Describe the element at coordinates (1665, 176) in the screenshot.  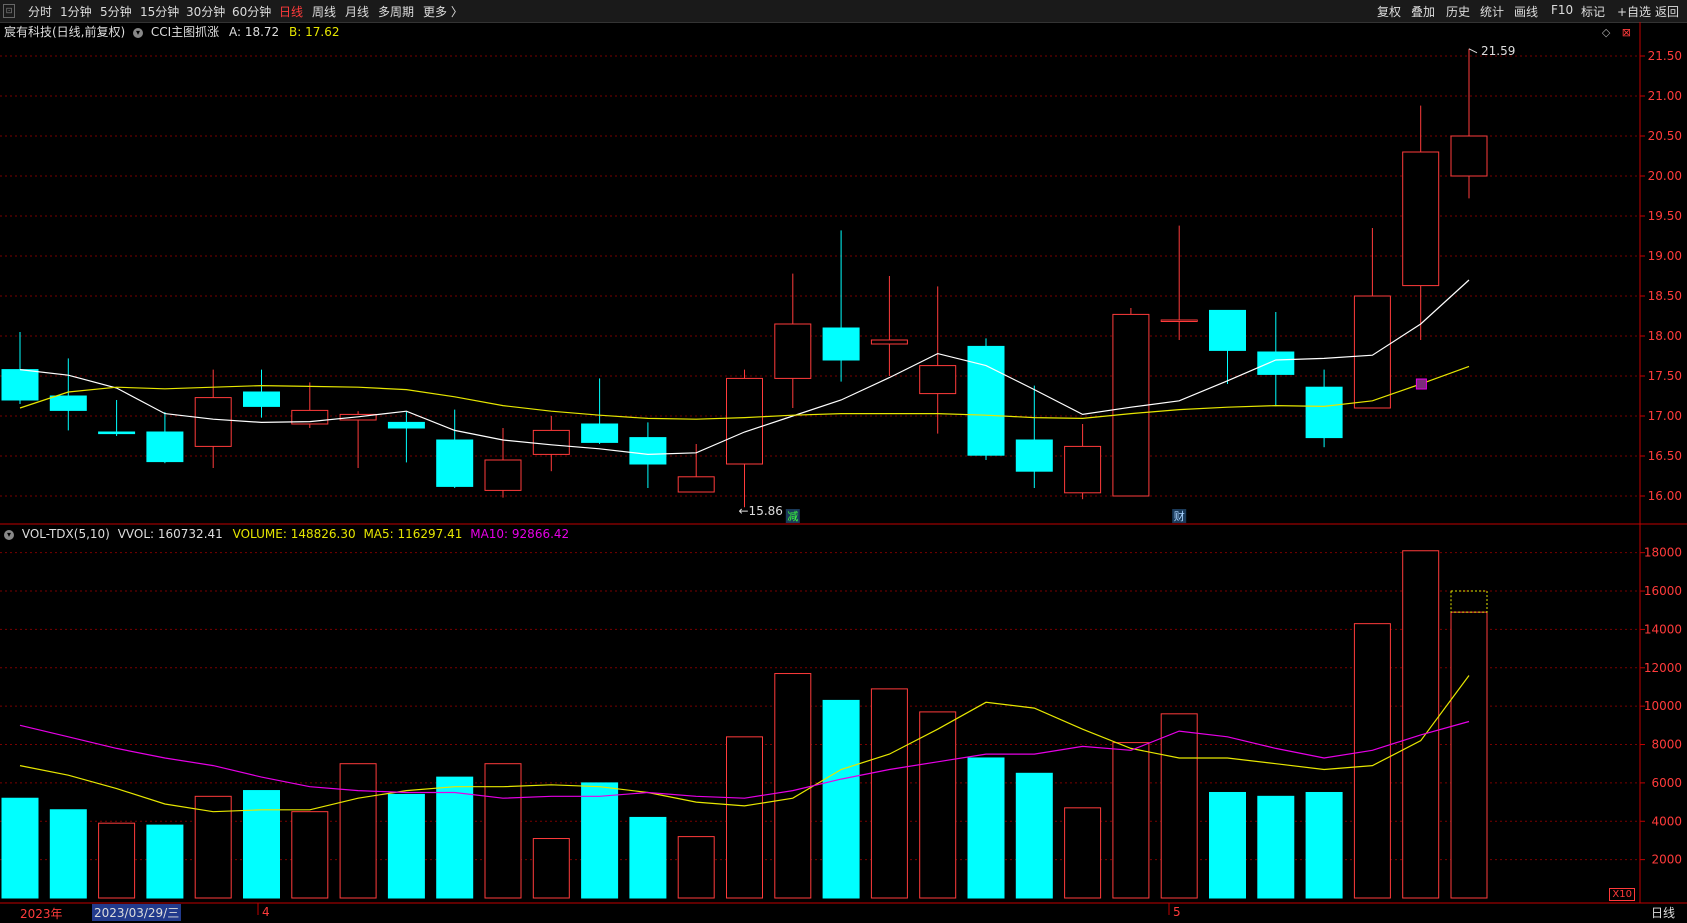
I see `price-tick-label: 20.00` at that location.